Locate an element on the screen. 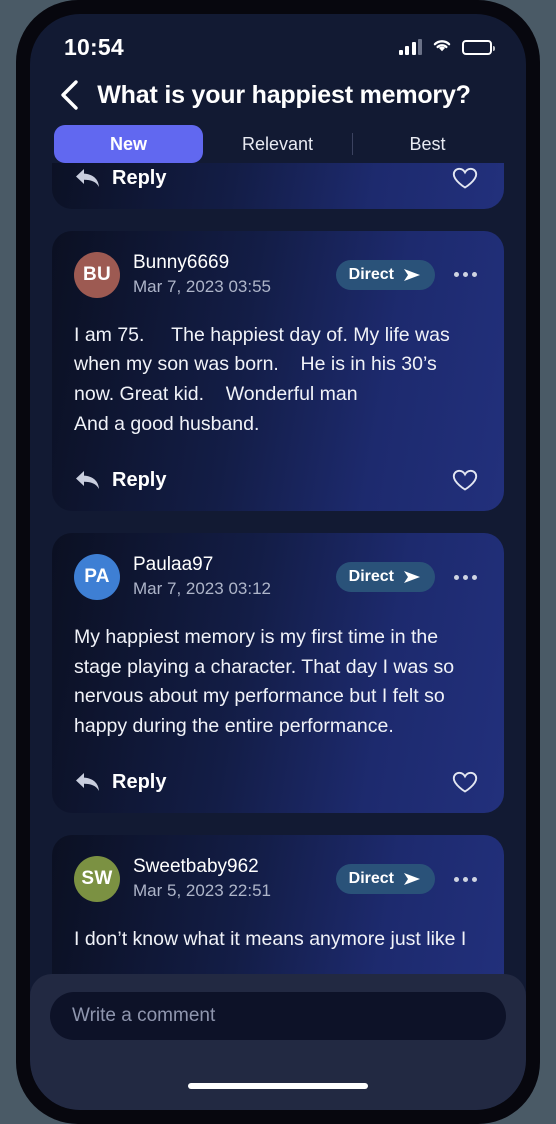 Image resolution: width=556 pixels, height=1124 pixels. tab-bar: New Relevant Best is located at coordinates (278, 144).